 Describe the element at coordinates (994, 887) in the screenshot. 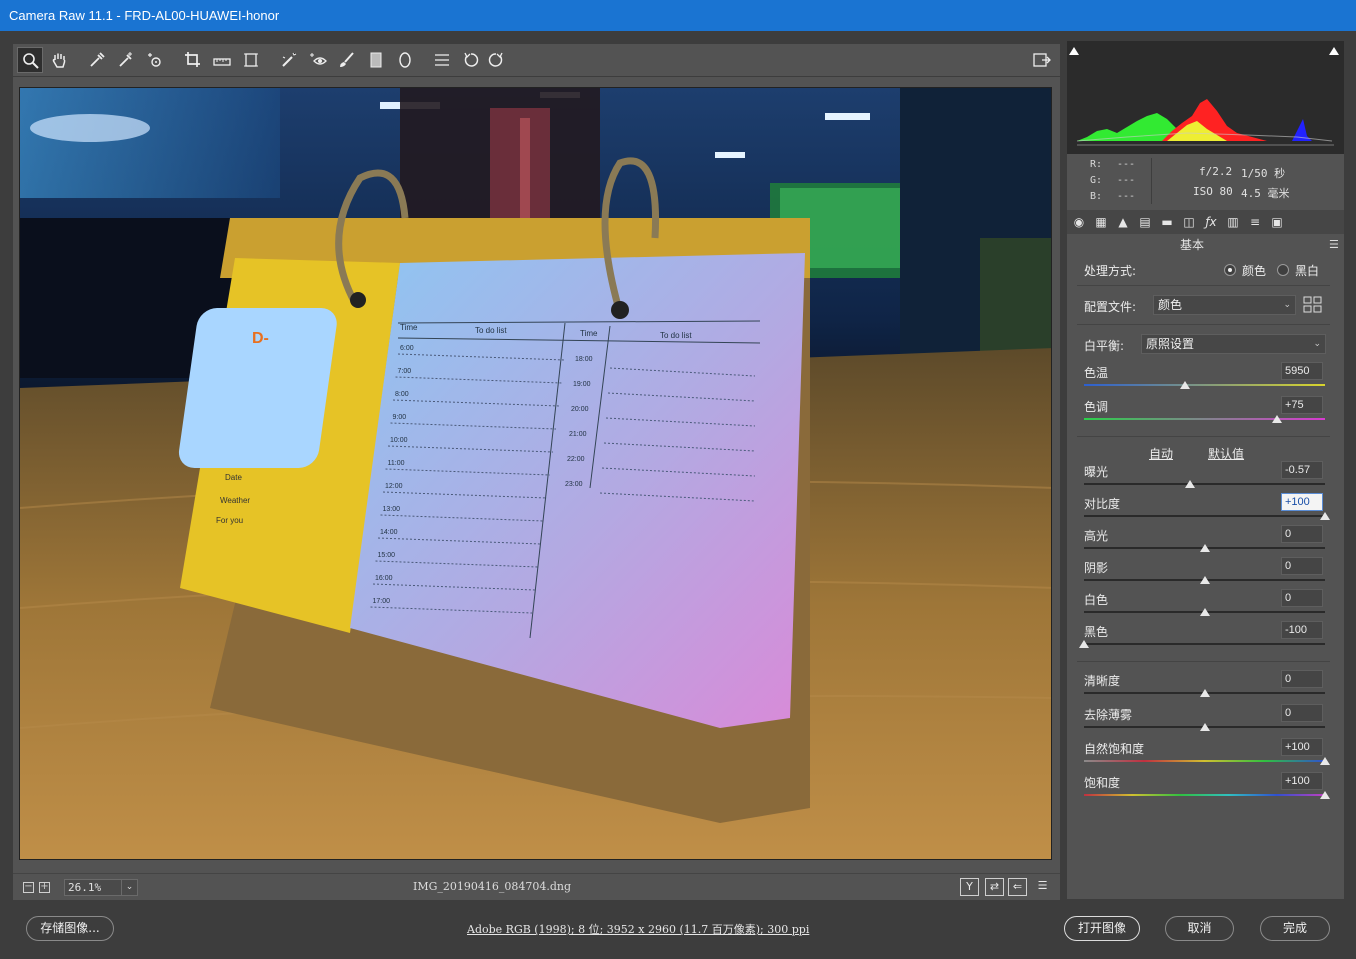

I see `swap-settings-icon: ⇄` at that location.